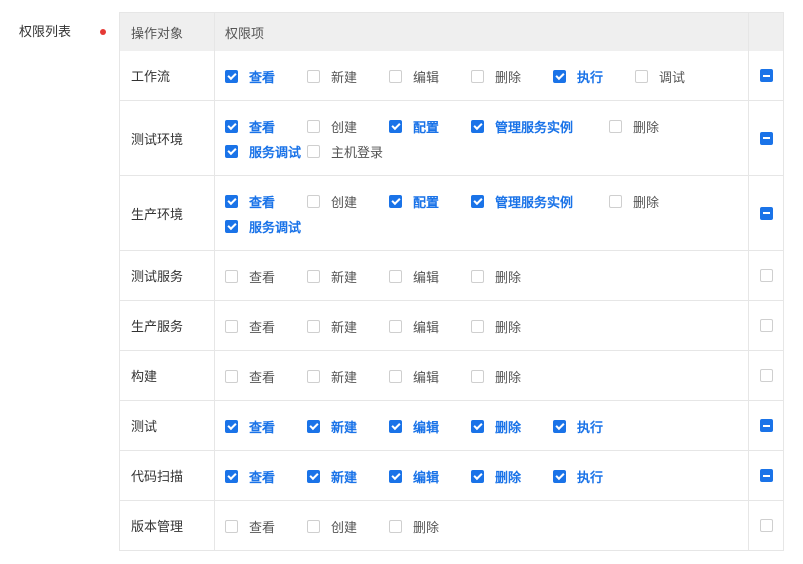 Image resolution: width=803 pixels, height=564 pixels. What do you see at coordinates (646, 203) in the screenshot?
I see `permission-label: 删除` at bounding box center [646, 203].